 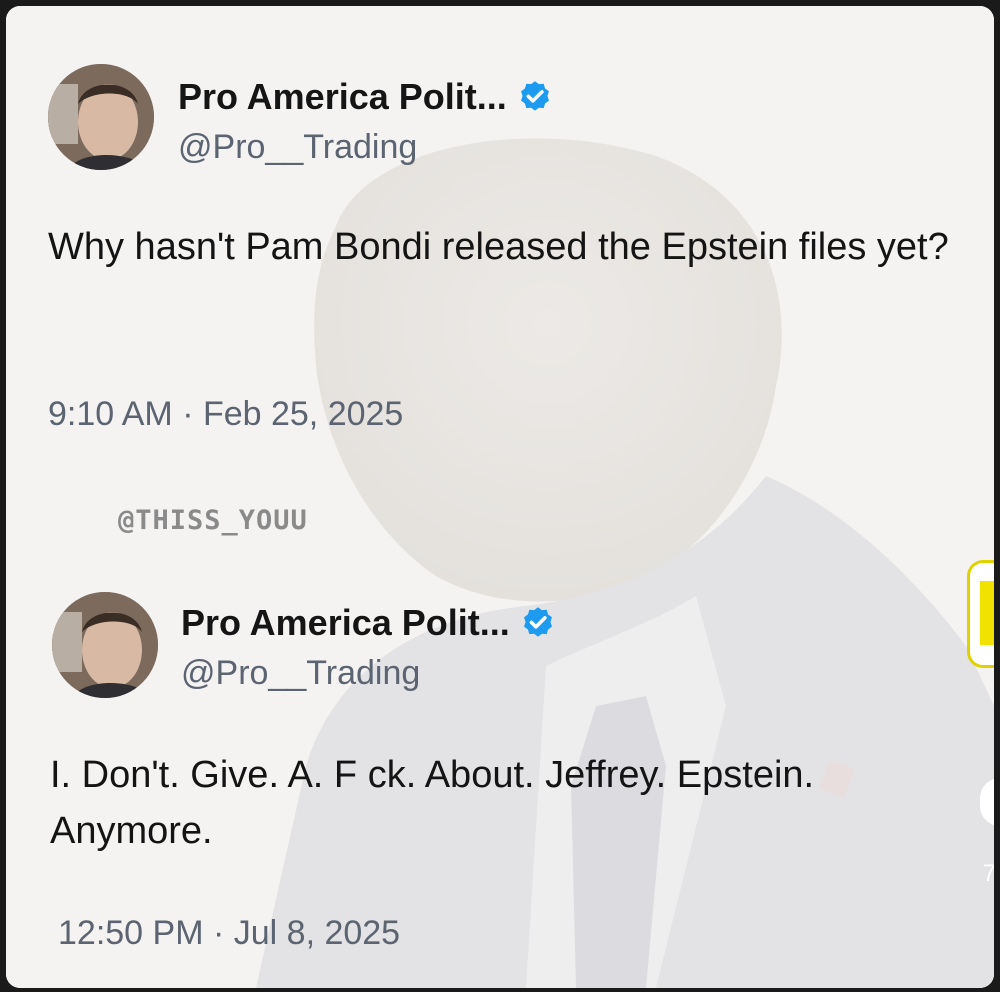 I want to click on side-panel-tab-image, so click(x=987, y=613).